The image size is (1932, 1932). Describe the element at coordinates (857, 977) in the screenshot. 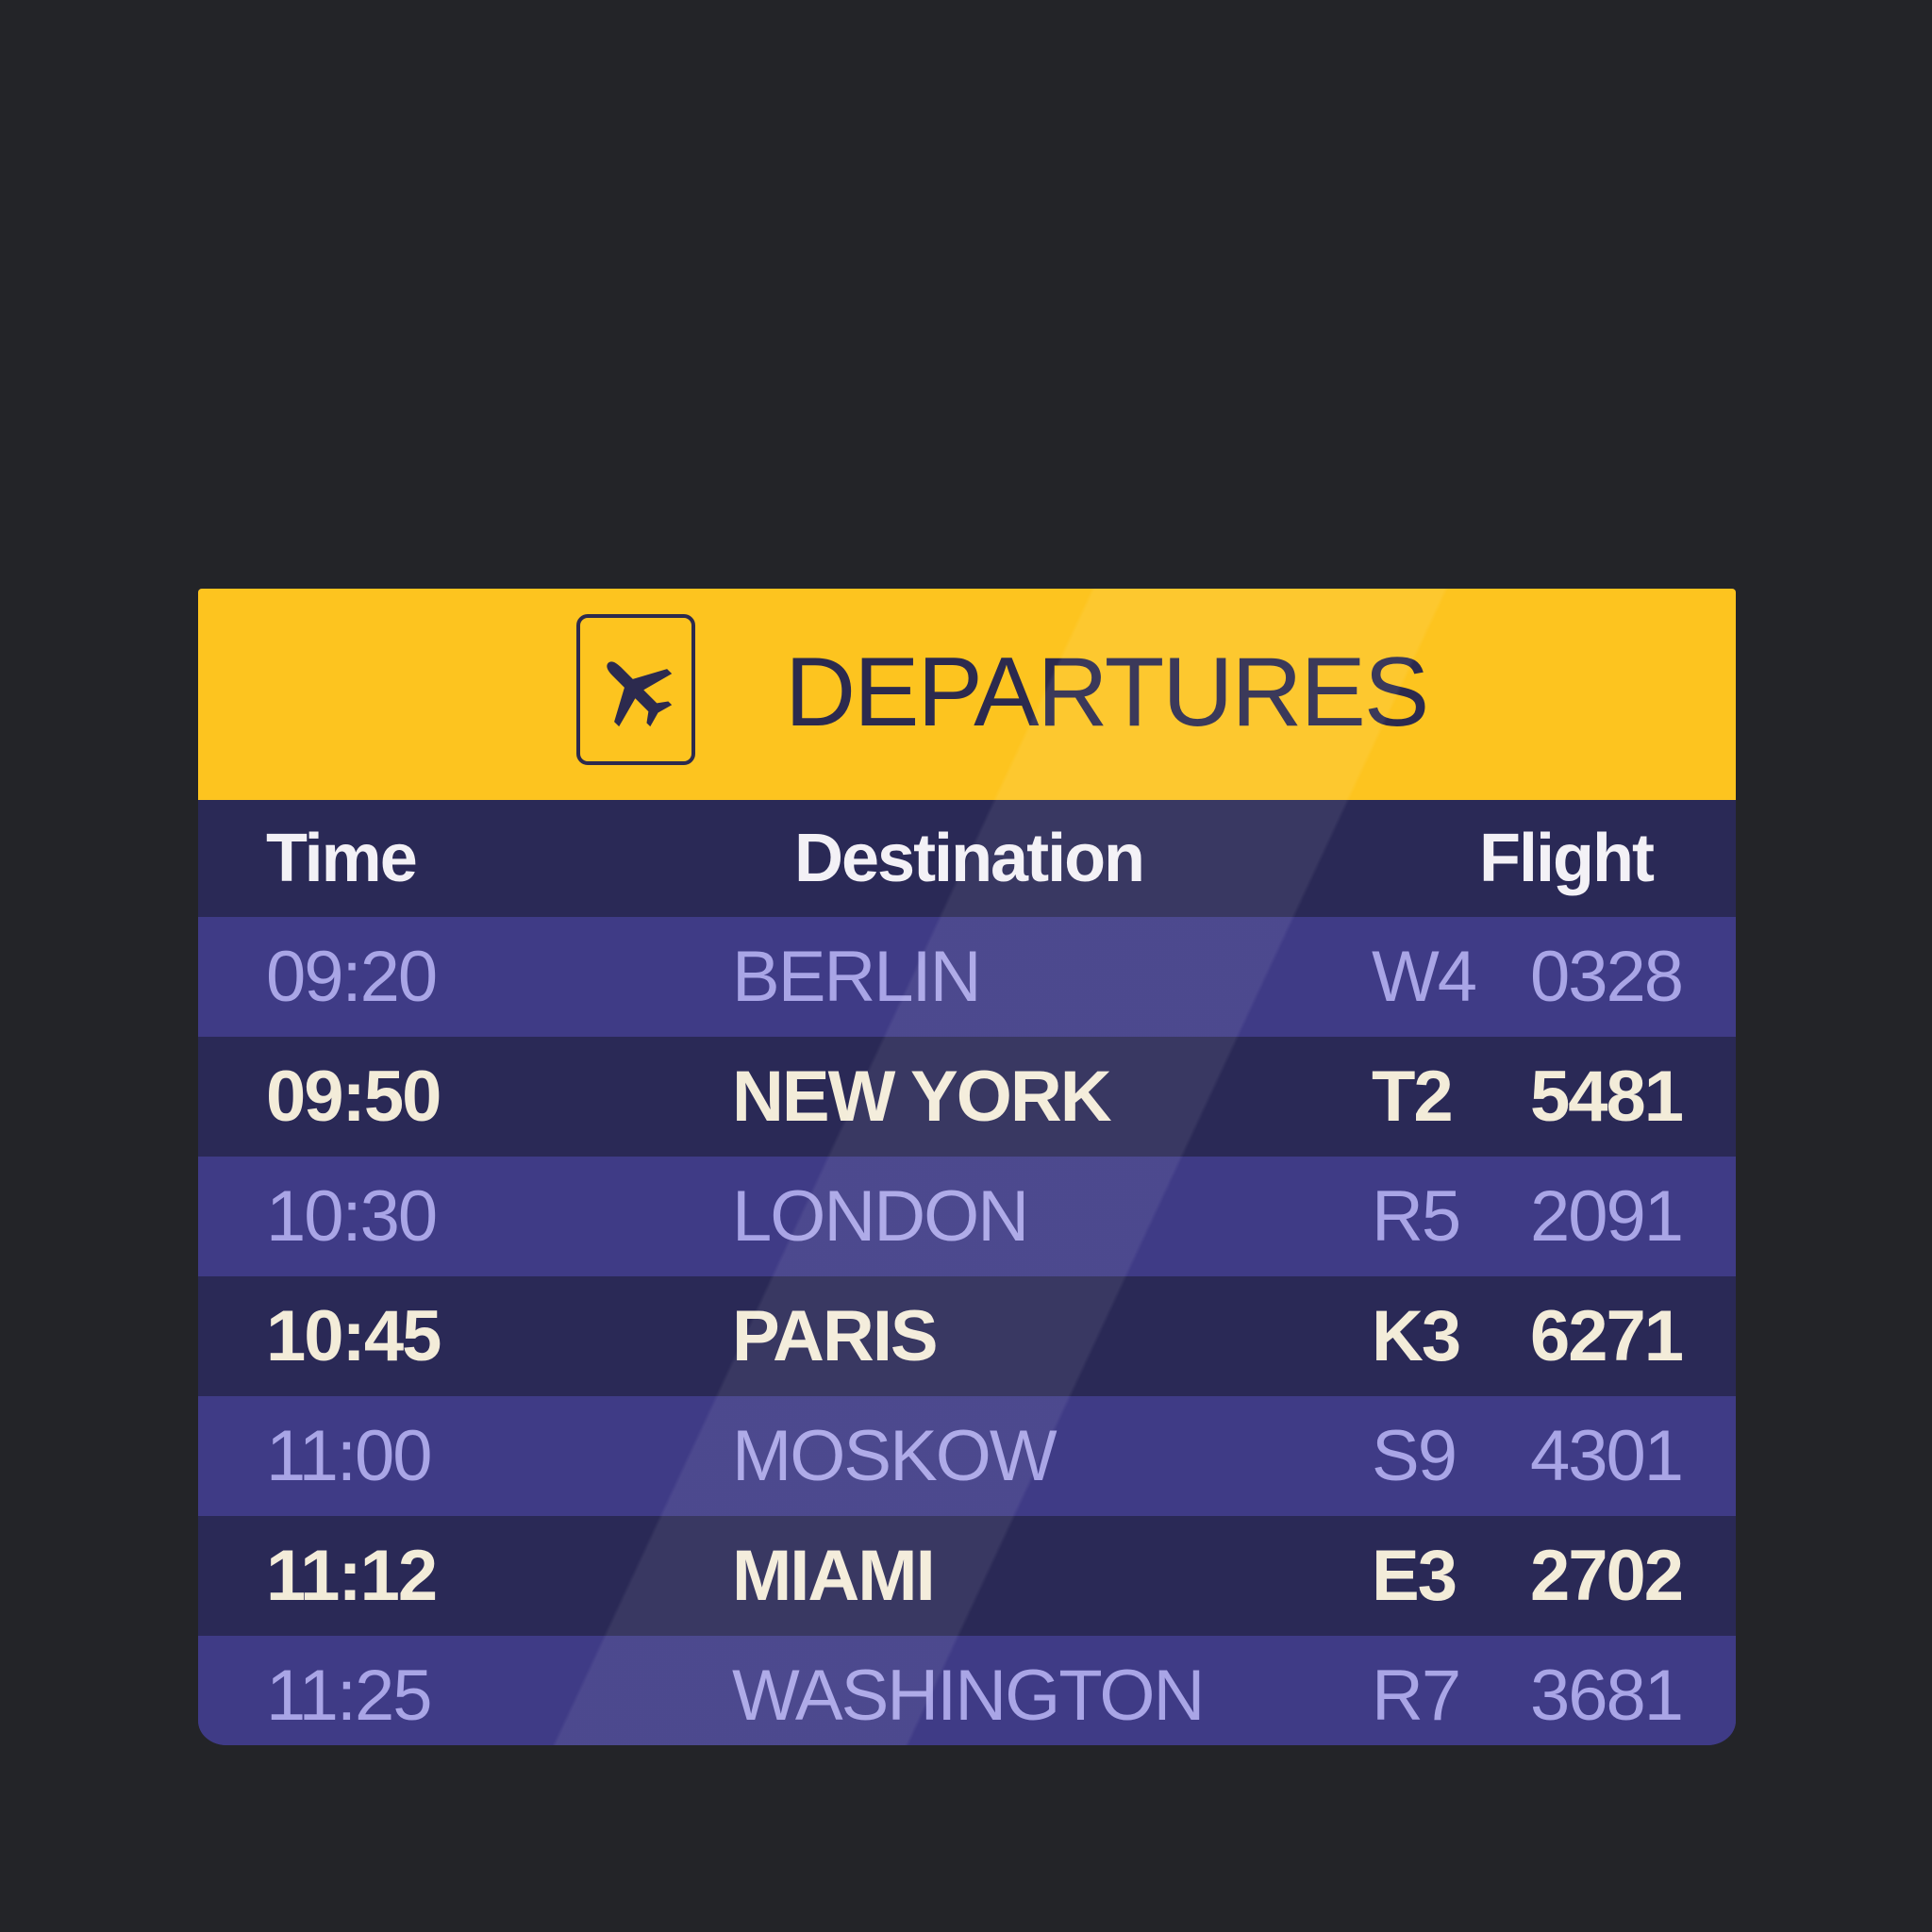

I see `departure-destination: BERLIN` at that location.